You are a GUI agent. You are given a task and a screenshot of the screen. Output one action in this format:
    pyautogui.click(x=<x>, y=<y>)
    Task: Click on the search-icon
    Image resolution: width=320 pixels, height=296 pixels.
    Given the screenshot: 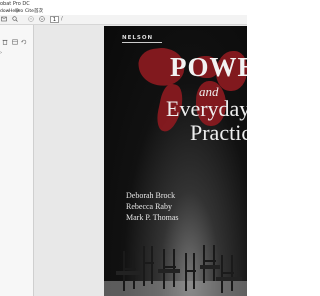 What is the action you would take?
    pyautogui.click(x=15, y=19)
    